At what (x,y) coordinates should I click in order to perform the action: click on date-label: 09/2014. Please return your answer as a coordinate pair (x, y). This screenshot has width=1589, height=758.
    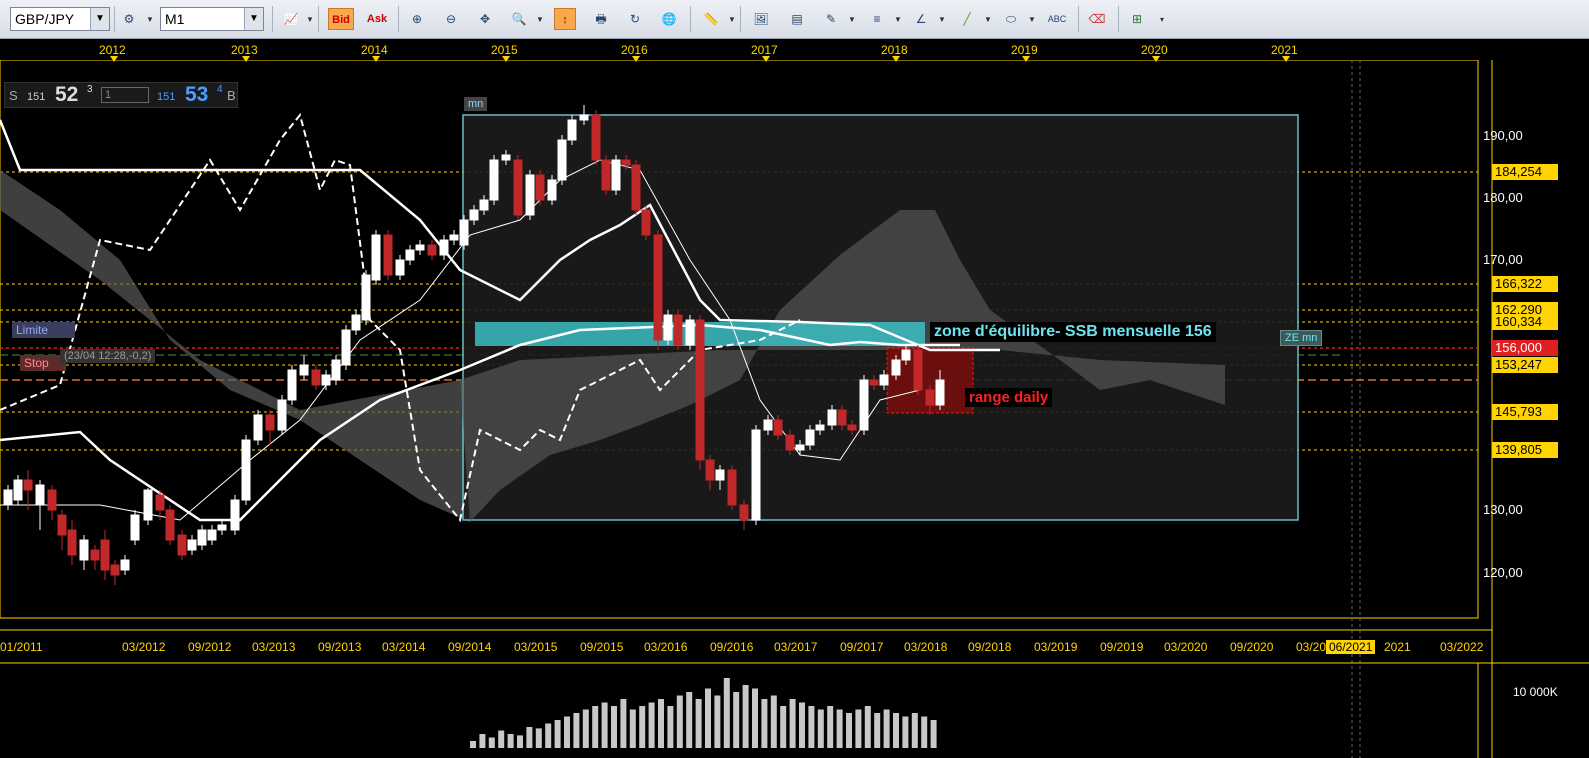
    Looking at the image, I should click on (470, 647).